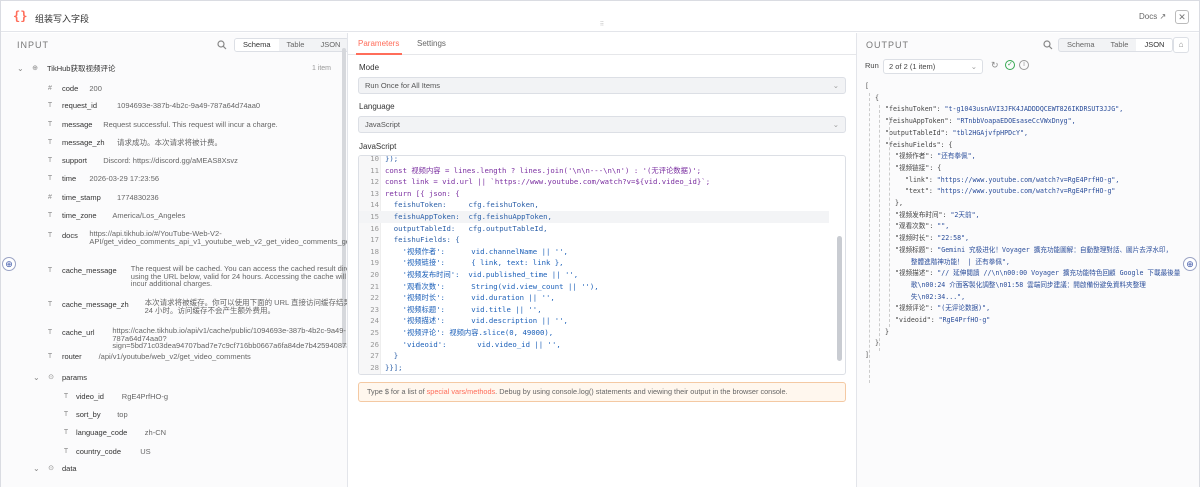  Describe the element at coordinates (468, 216) in the screenshot. I see `code-text: feishuAppToken: cfg.feishuAppToken,` at that location.